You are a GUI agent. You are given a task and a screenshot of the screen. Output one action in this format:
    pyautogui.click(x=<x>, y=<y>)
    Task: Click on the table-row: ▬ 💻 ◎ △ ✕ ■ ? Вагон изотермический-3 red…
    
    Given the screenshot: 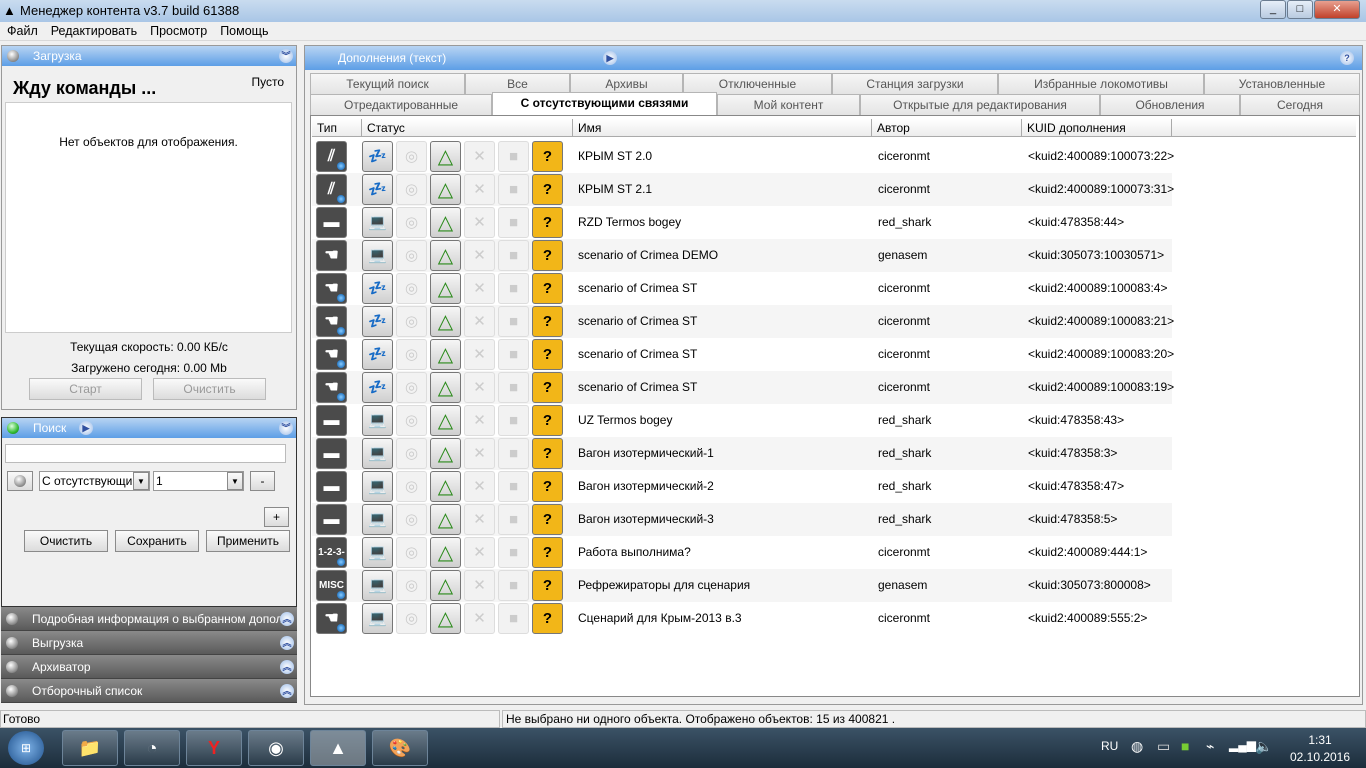 What is the action you would take?
    pyautogui.click(x=742, y=519)
    